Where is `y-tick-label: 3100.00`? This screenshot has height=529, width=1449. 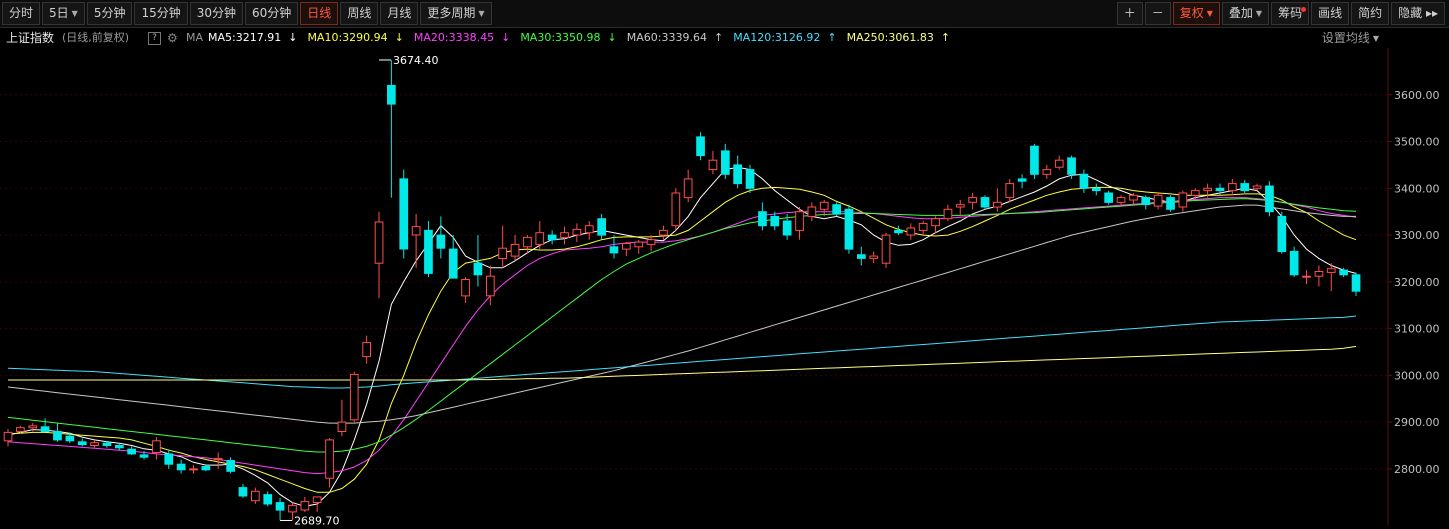 y-tick-label: 3100.00 is located at coordinates (1417, 329).